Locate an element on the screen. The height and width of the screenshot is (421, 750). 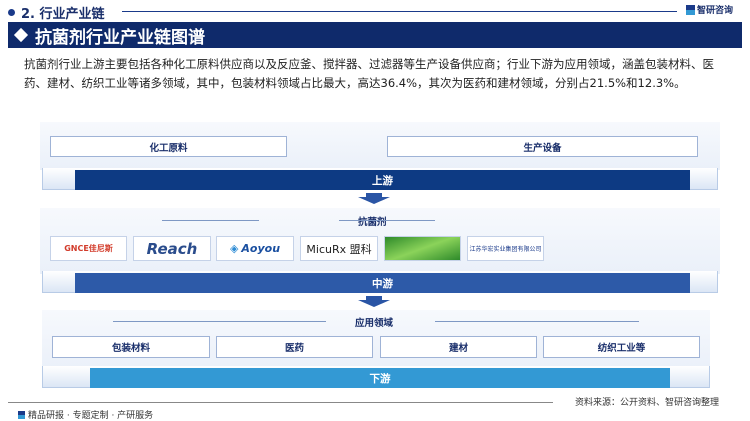
upstream-bar: 上游 is located at coordinates (382, 180).